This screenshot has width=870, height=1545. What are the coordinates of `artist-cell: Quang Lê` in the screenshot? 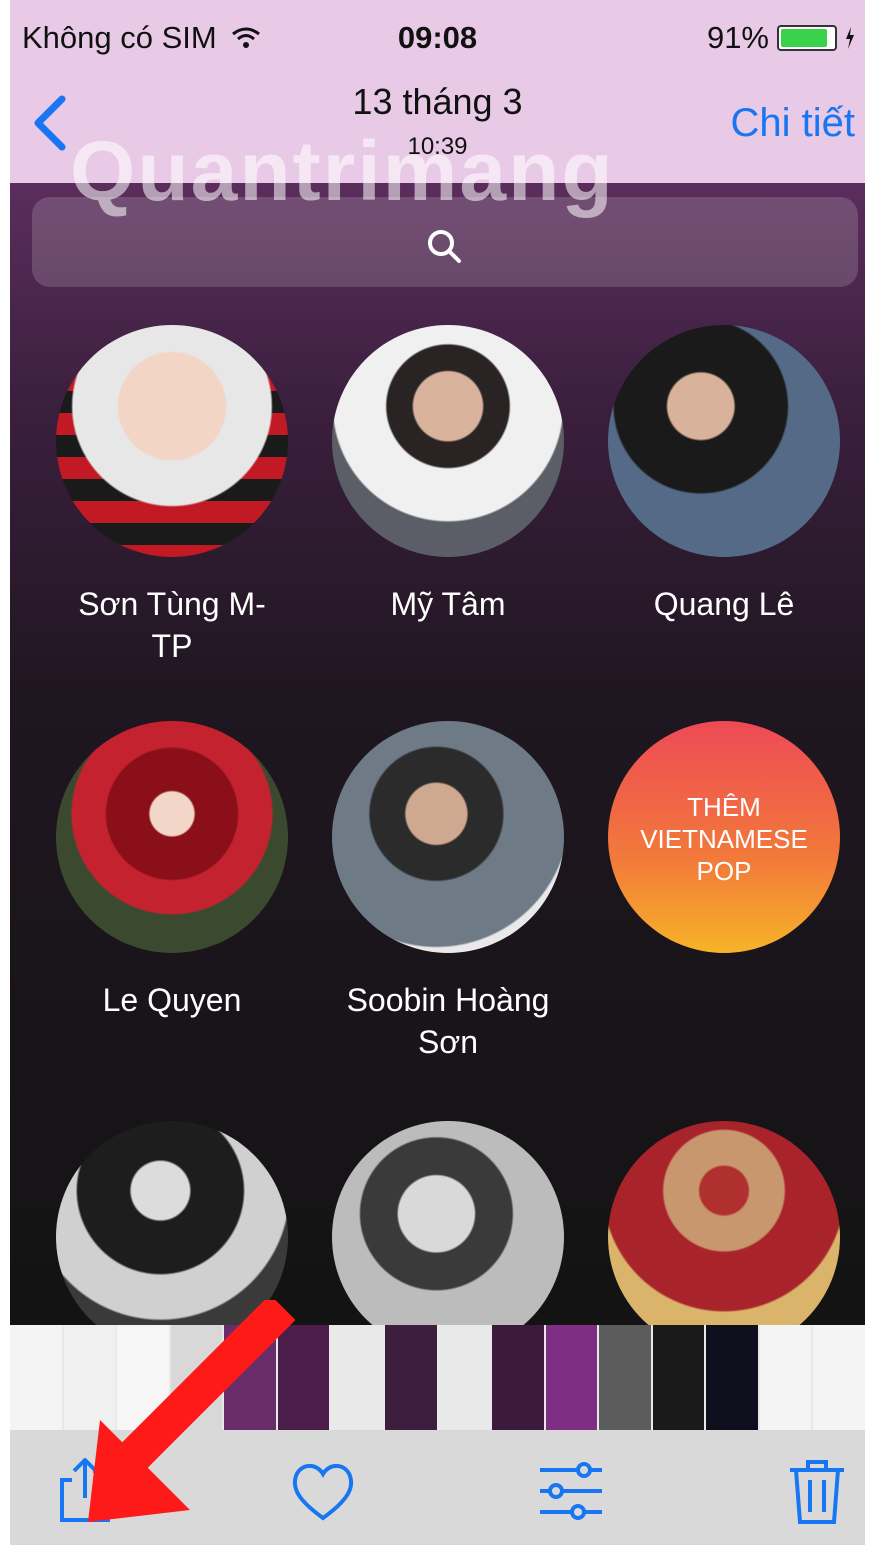 It's located at (724, 475).